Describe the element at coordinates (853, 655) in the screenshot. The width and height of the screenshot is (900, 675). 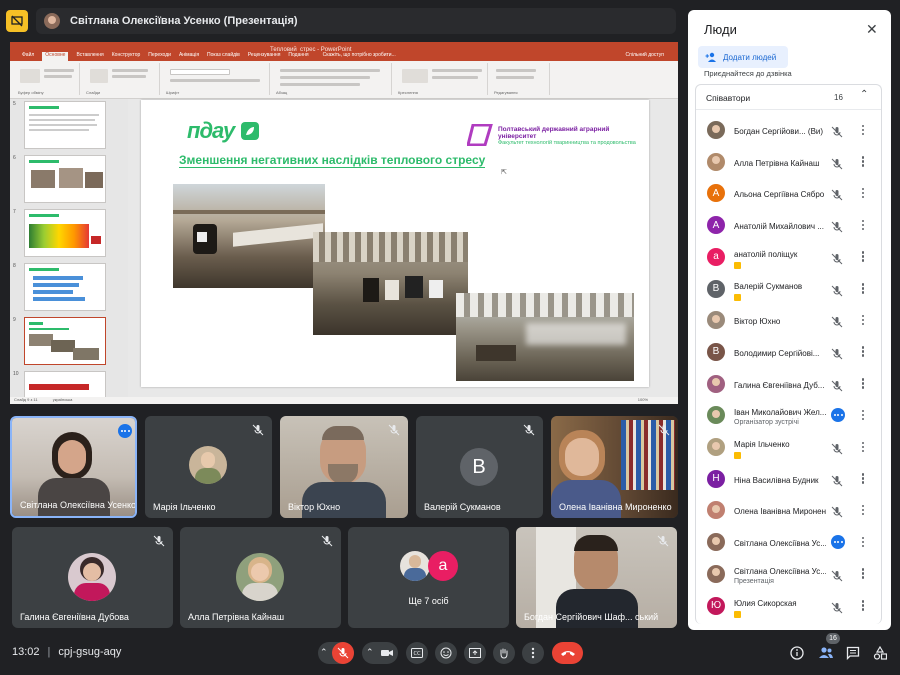
I see `chat-button` at that location.